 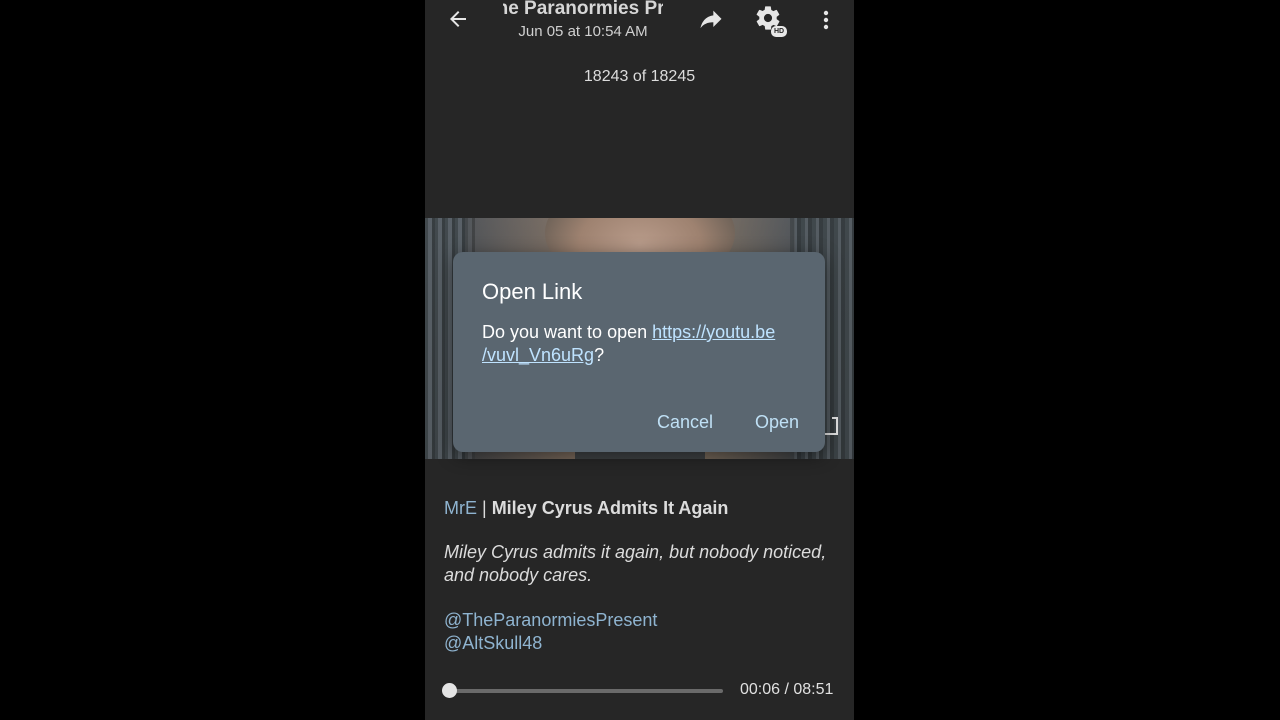 I want to click on author-link: MrE, so click(x=460, y=508).